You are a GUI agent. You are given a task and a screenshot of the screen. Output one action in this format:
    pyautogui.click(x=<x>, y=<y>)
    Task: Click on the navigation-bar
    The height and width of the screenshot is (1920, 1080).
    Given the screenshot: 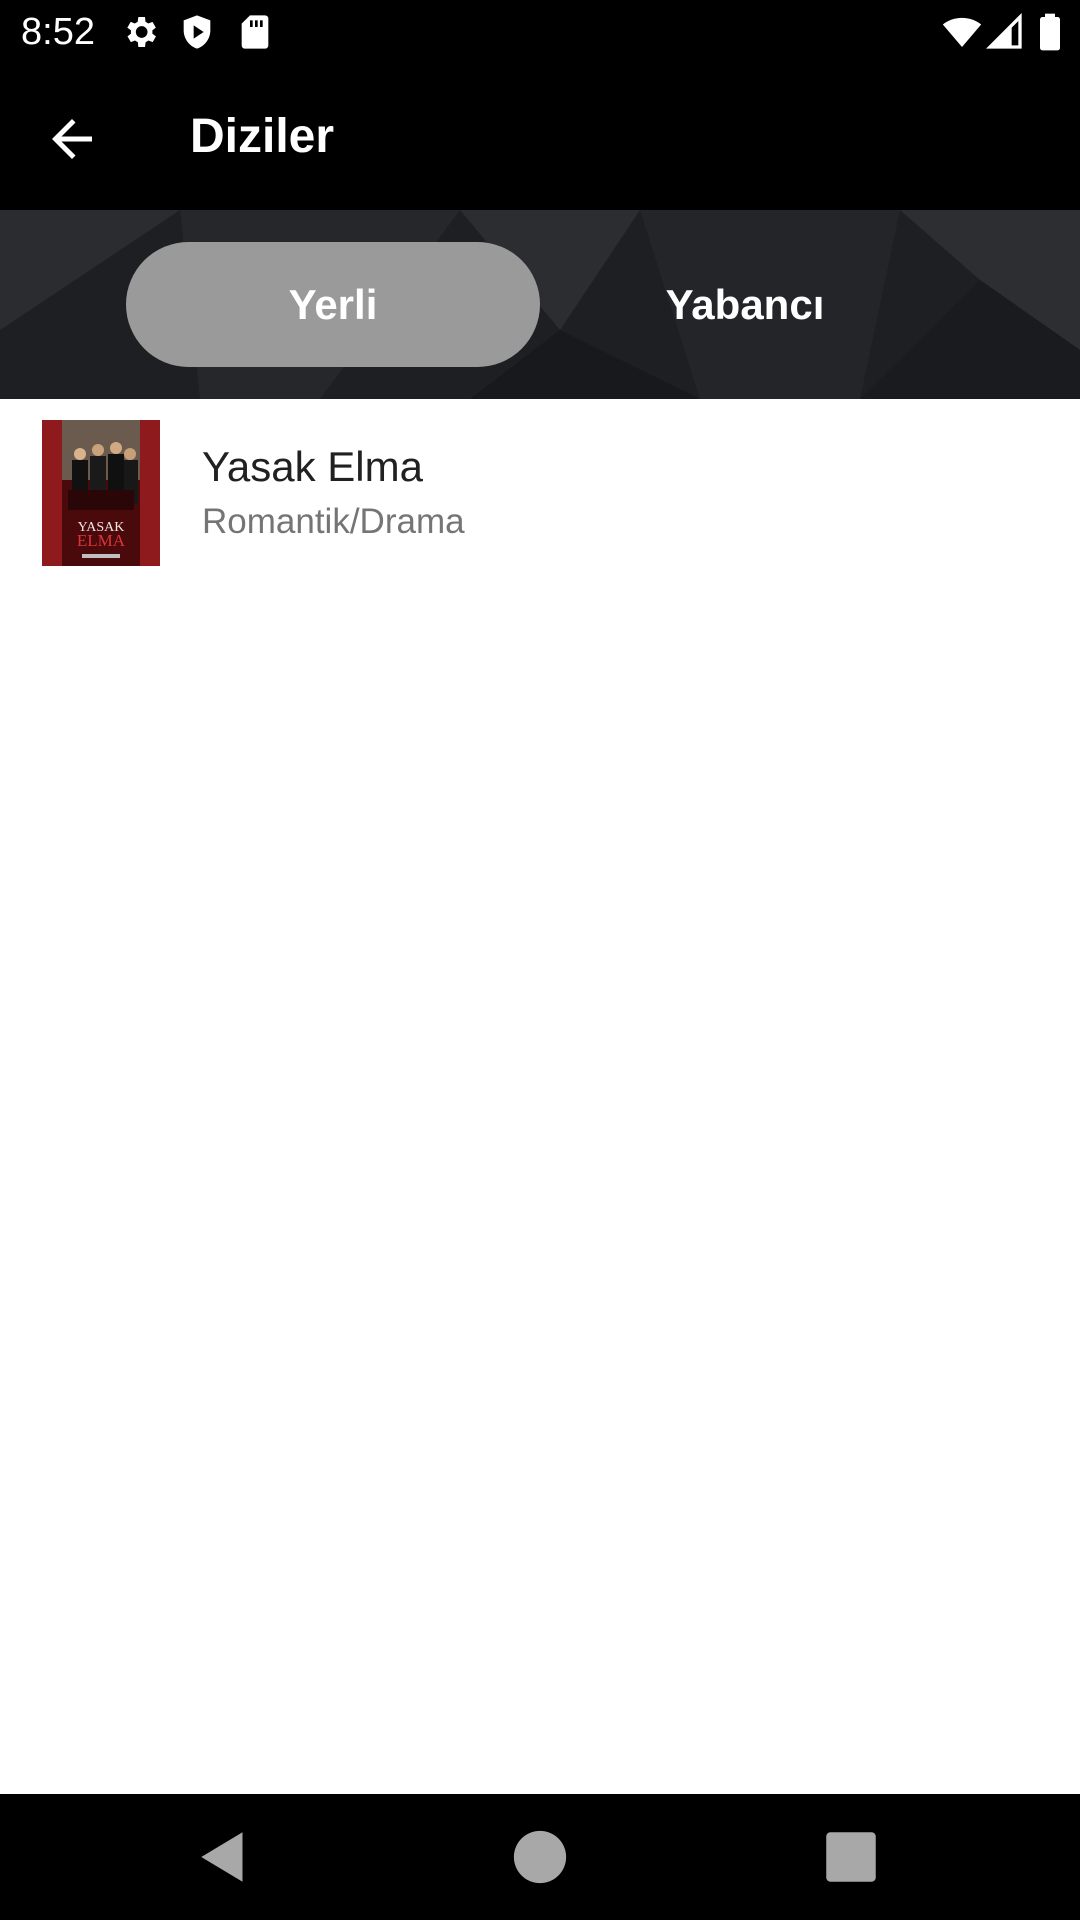 What is the action you would take?
    pyautogui.click(x=540, y=1857)
    